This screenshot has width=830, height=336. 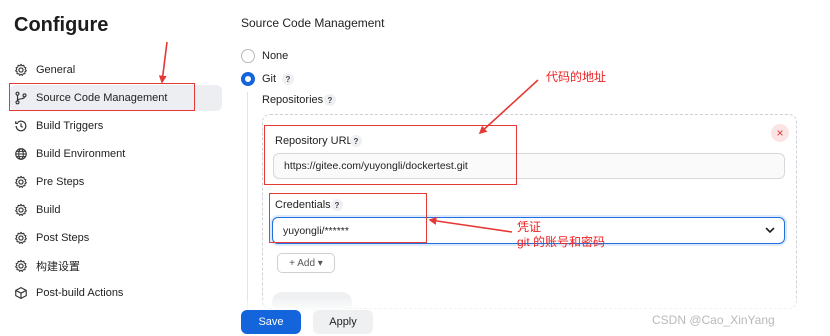 I want to click on annotation-credentials-note-2: git 的账号和密码, so click(x=561, y=242).